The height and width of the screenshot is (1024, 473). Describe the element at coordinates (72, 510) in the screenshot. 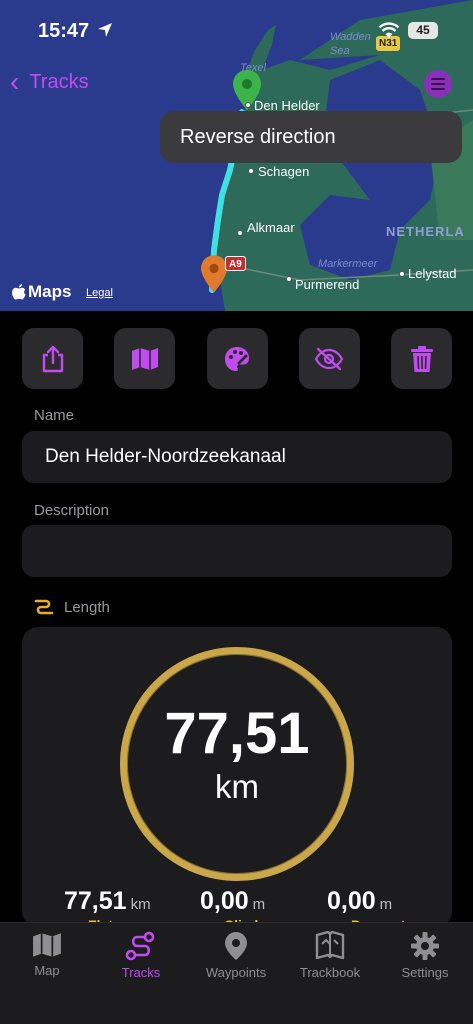

I see `description-label: Description` at that location.